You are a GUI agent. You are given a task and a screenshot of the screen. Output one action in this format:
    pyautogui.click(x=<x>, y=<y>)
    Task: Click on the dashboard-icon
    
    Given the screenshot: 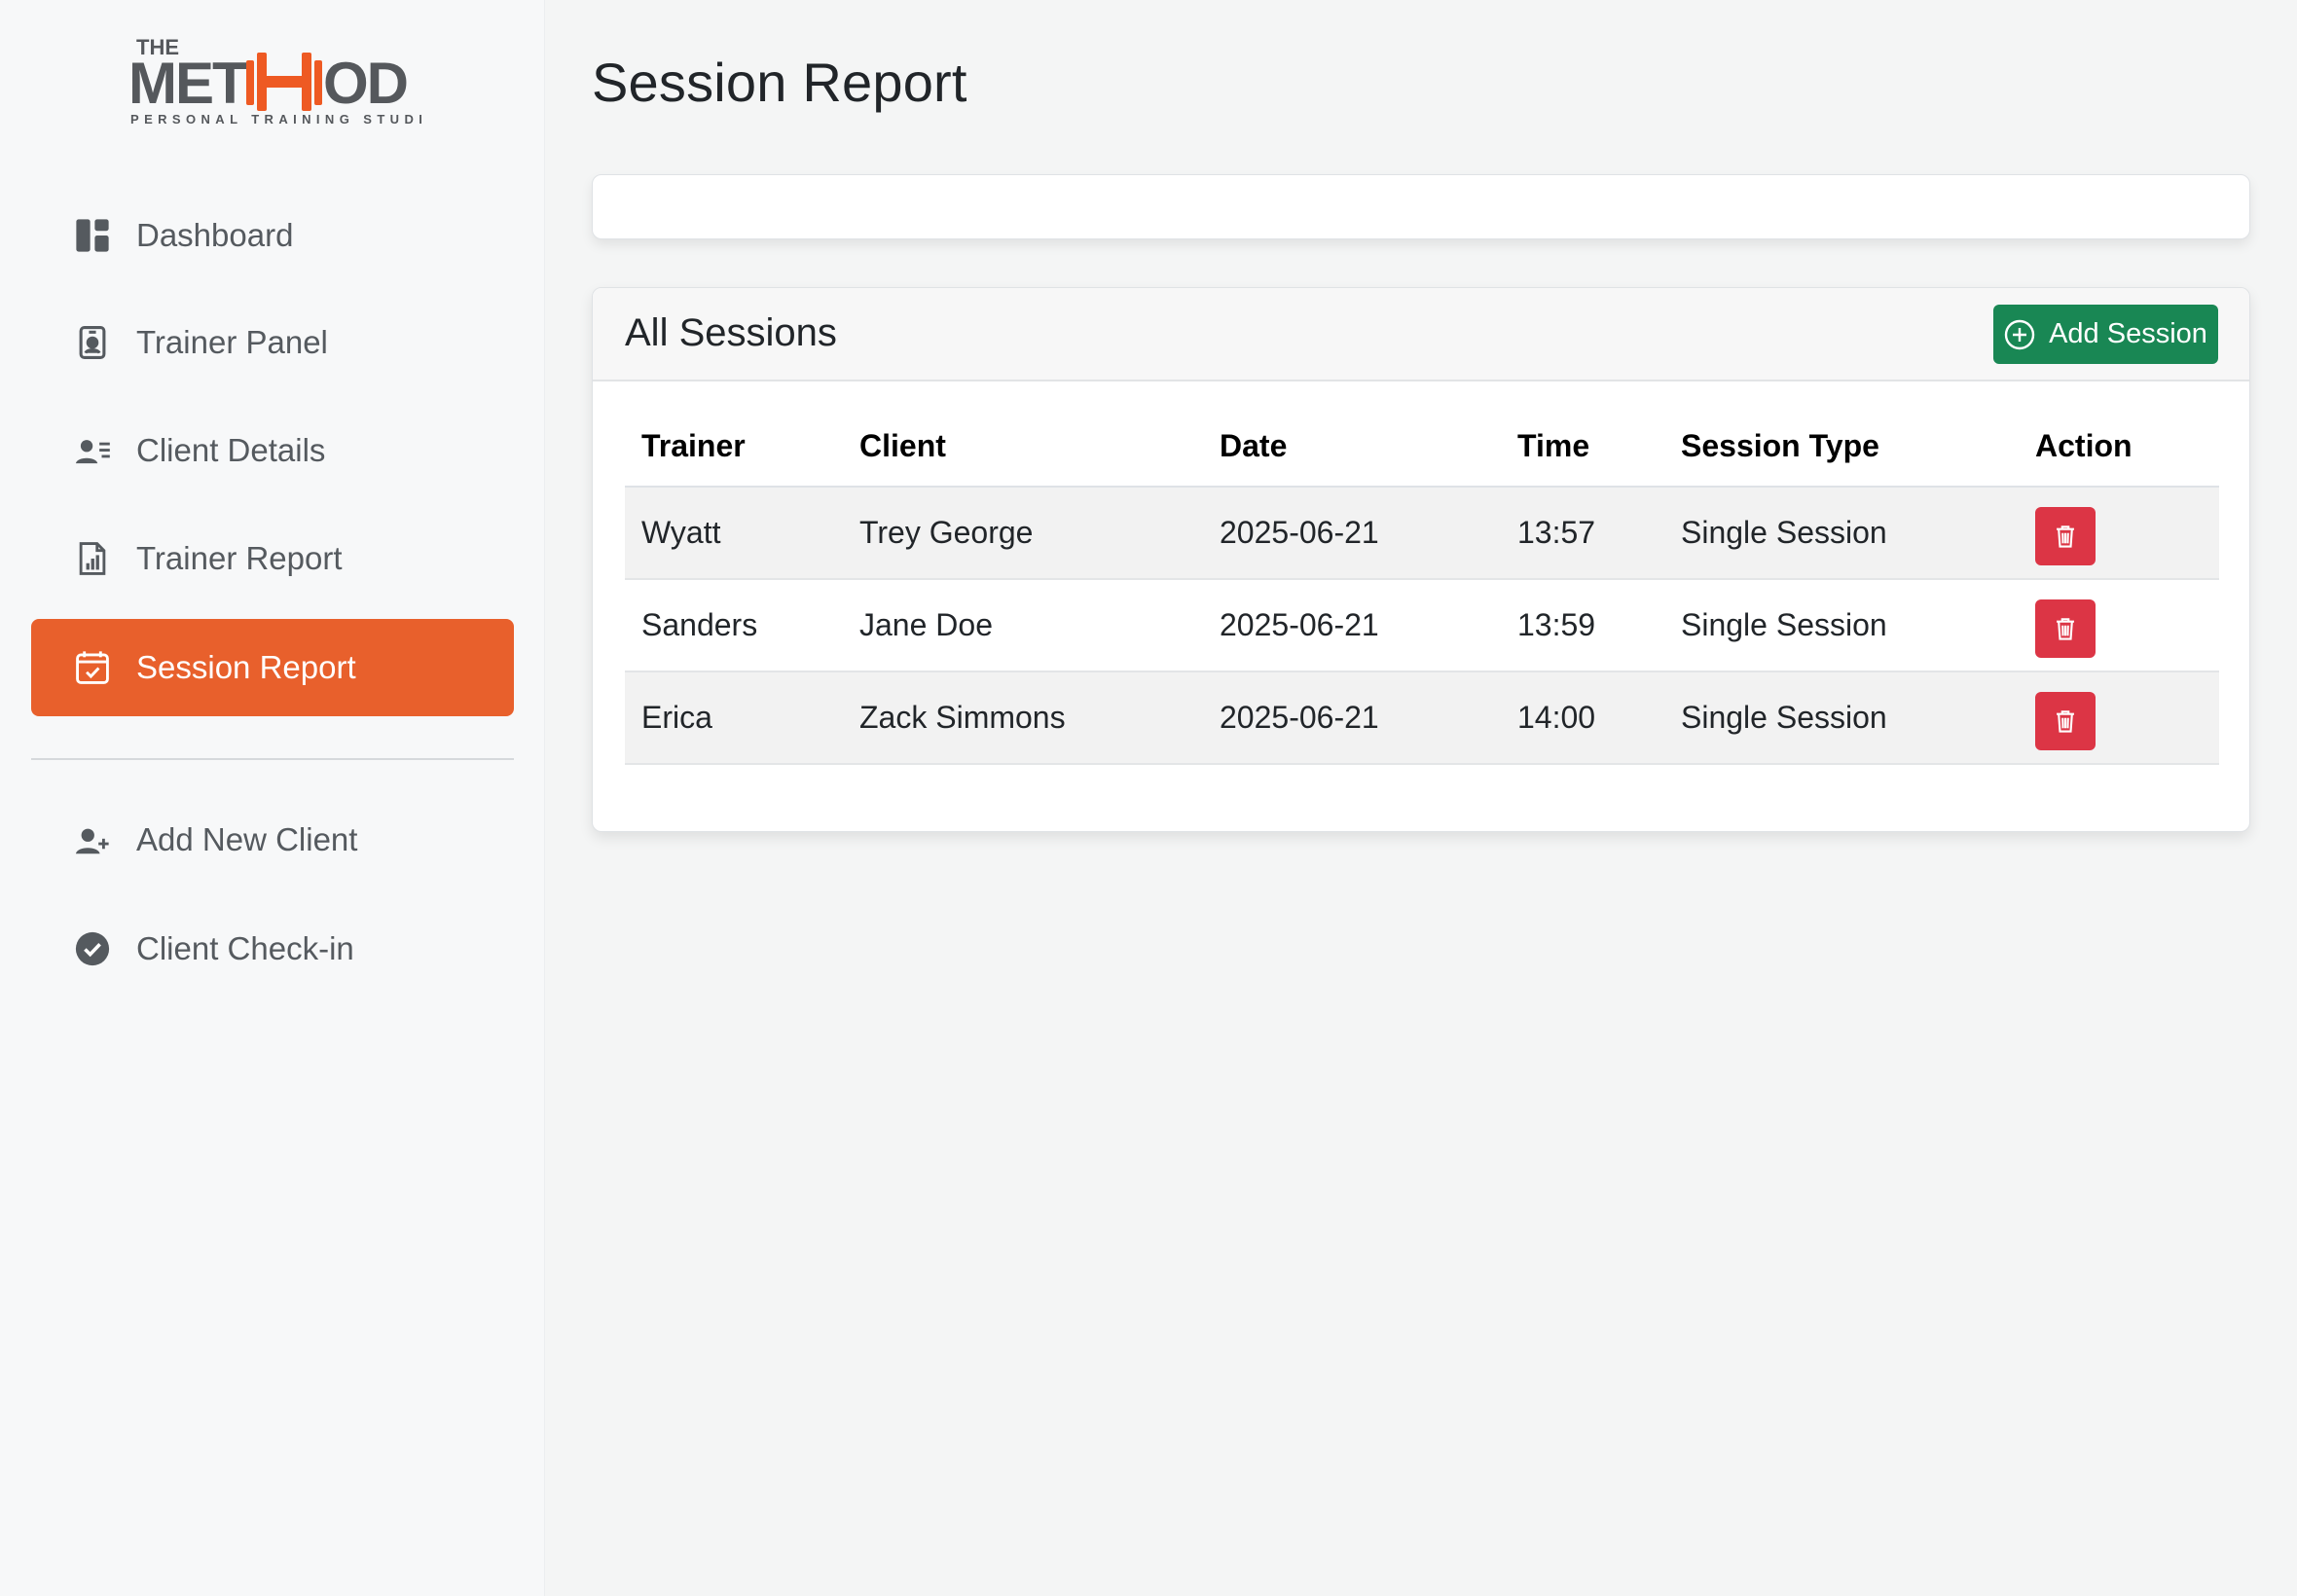 What is the action you would take?
    pyautogui.click(x=92, y=236)
    